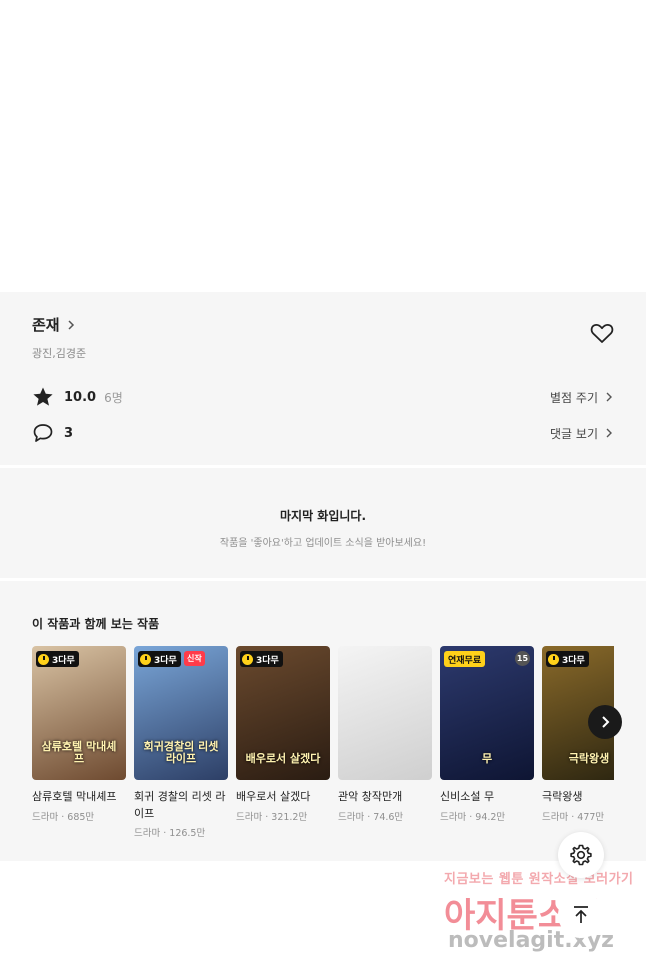 The image size is (646, 977). I want to click on settings-button, so click(581, 855).